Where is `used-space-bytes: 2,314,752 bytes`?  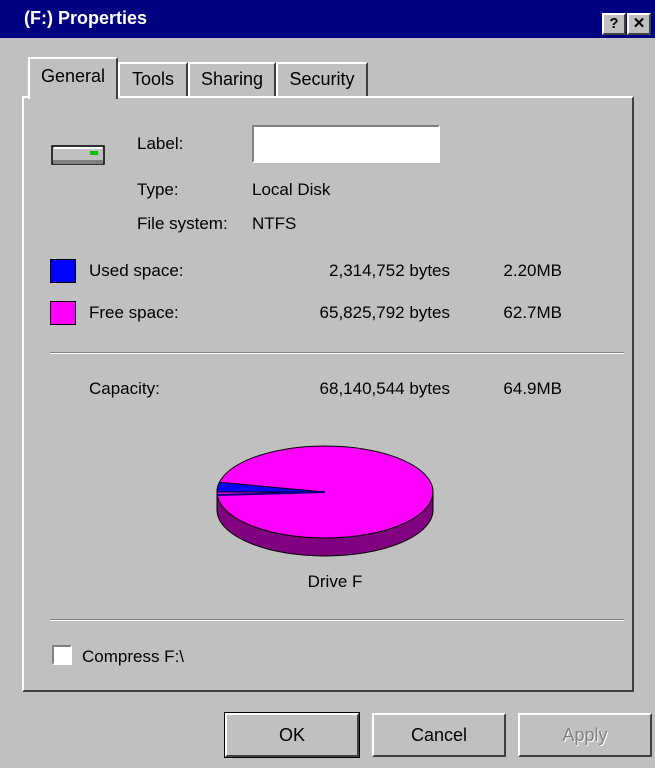 used-space-bytes: 2,314,752 bytes is located at coordinates (389, 270).